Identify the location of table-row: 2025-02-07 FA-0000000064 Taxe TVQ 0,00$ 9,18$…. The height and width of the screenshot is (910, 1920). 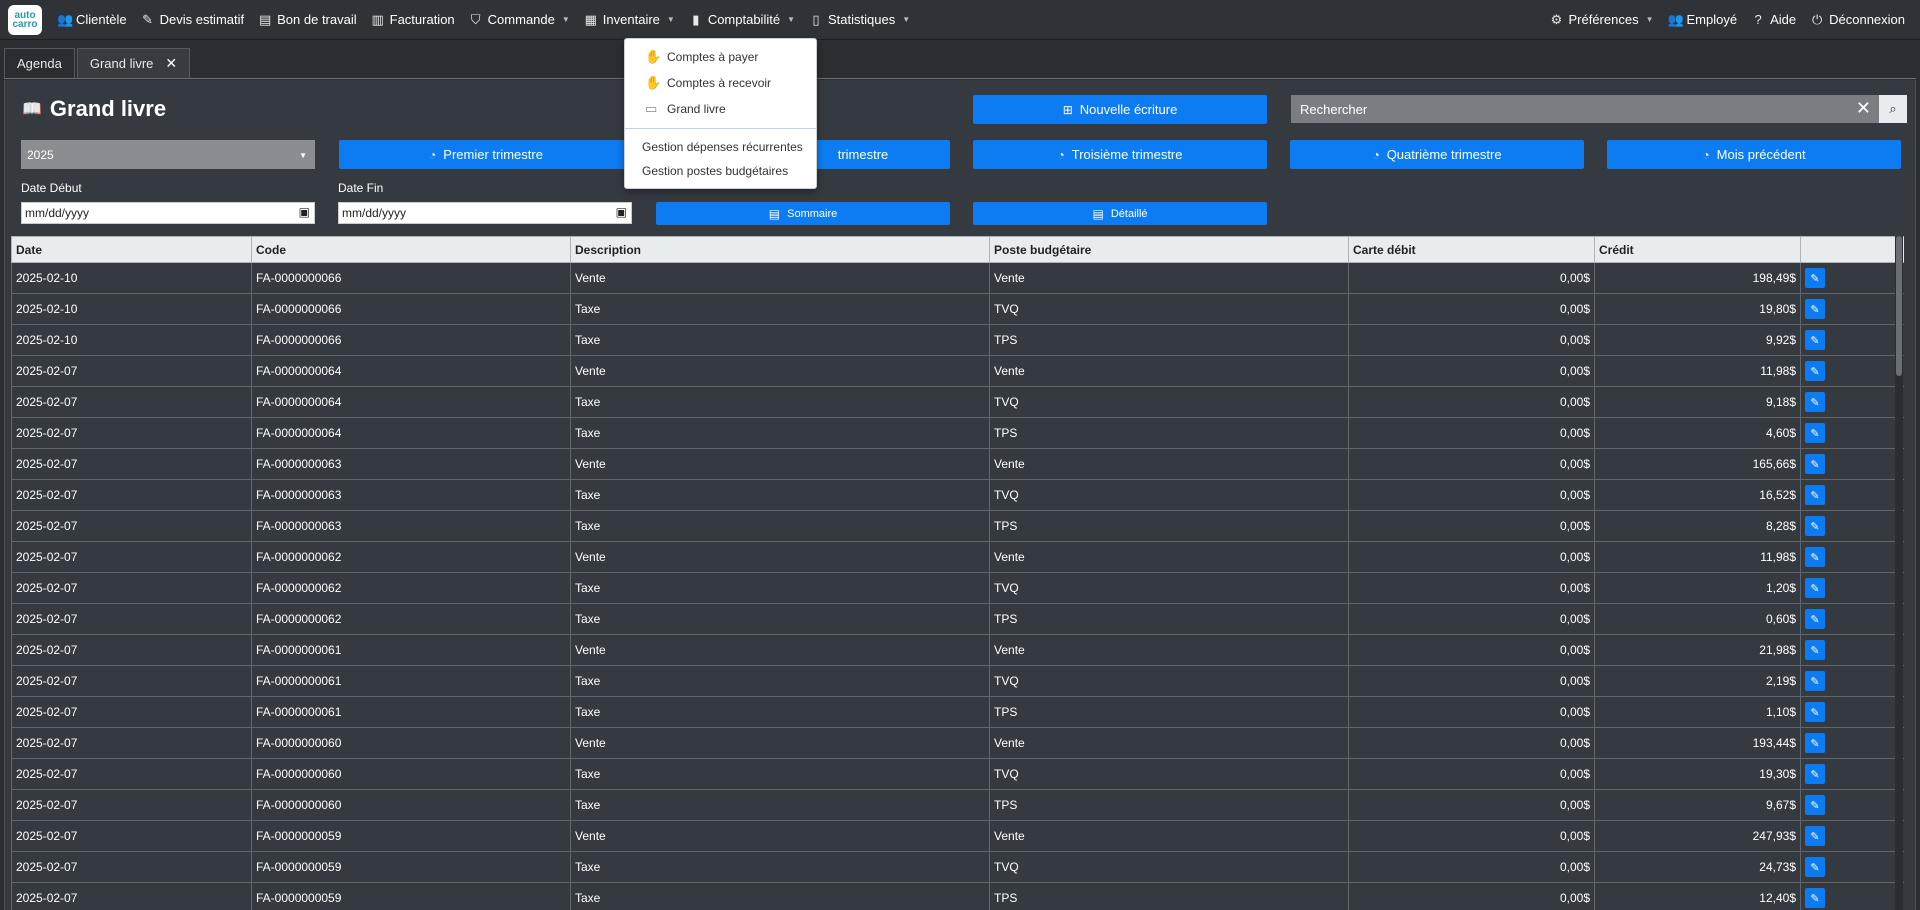
(957, 402).